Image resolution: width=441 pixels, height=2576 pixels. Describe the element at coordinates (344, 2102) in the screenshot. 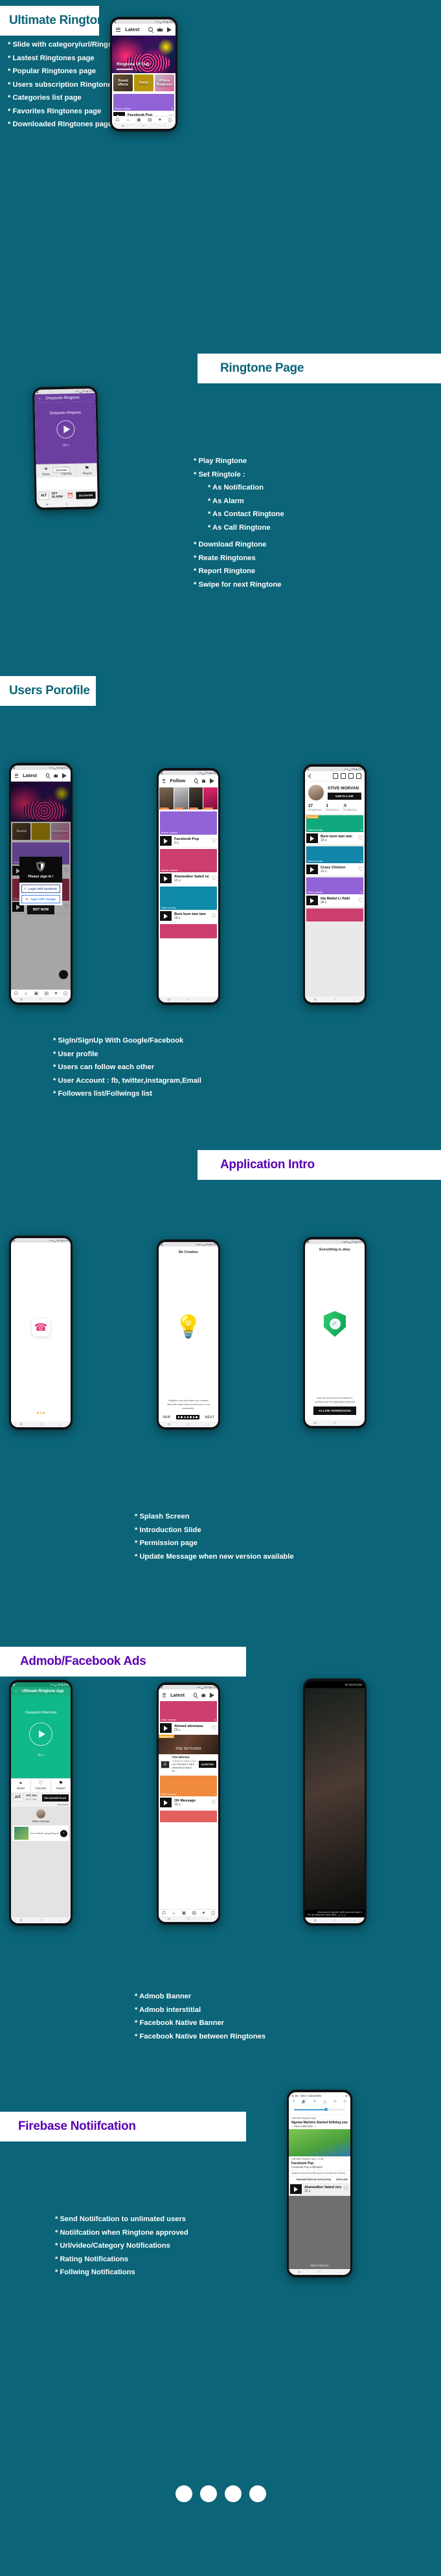

I see `airplane-icon: ✈` at that location.